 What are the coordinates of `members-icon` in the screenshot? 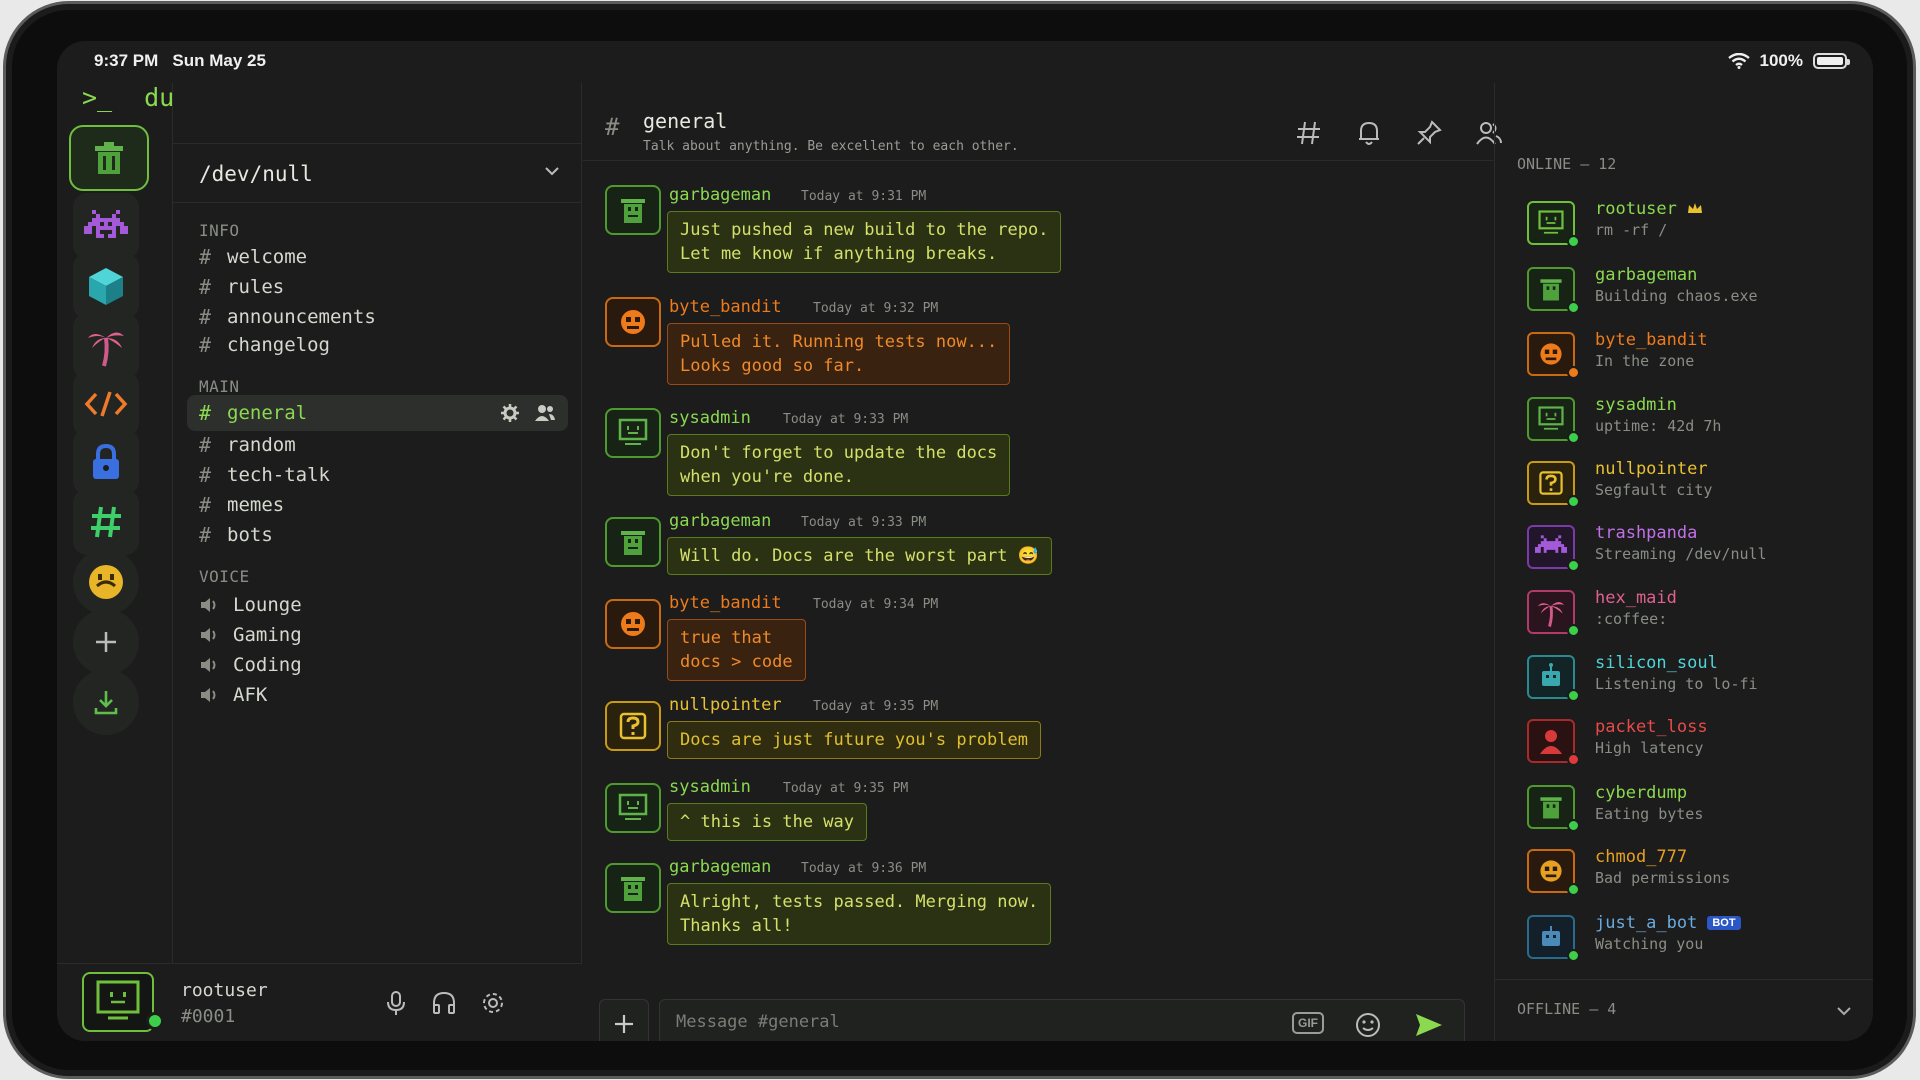 It's located at (545, 413).